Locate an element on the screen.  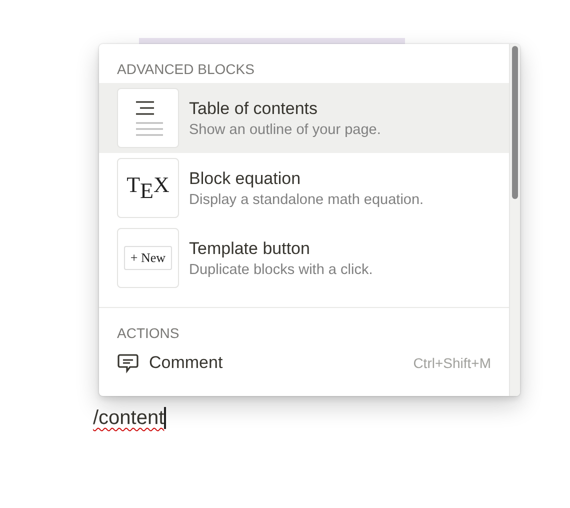
scrollbar-thumb is located at coordinates (515, 122).